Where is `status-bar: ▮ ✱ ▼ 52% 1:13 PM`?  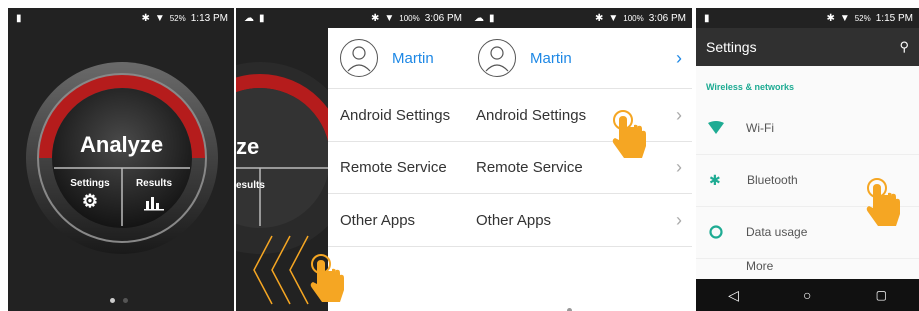 status-bar: ▮ ✱ ▼ 52% 1:13 PM is located at coordinates (121, 18).